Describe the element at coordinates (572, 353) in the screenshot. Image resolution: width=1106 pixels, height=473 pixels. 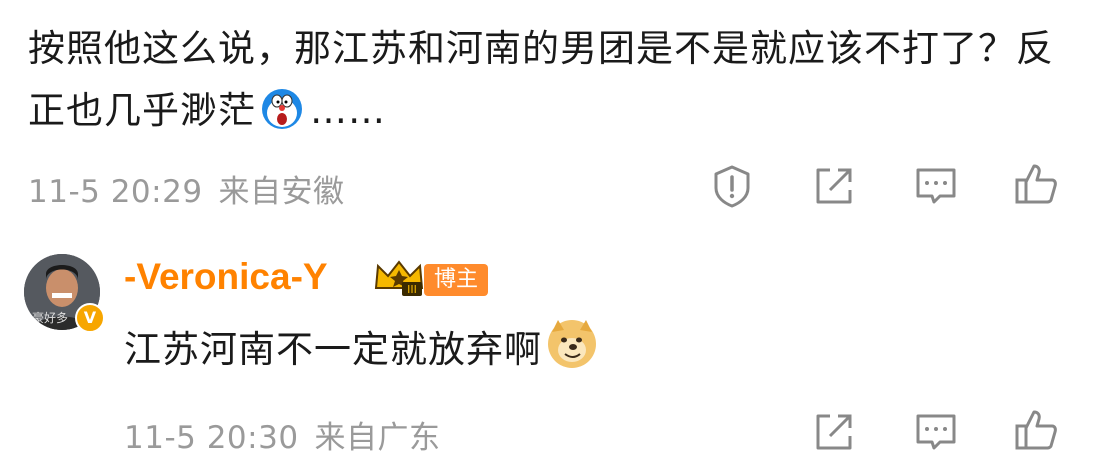
I see `doge-emoji-icon` at that location.